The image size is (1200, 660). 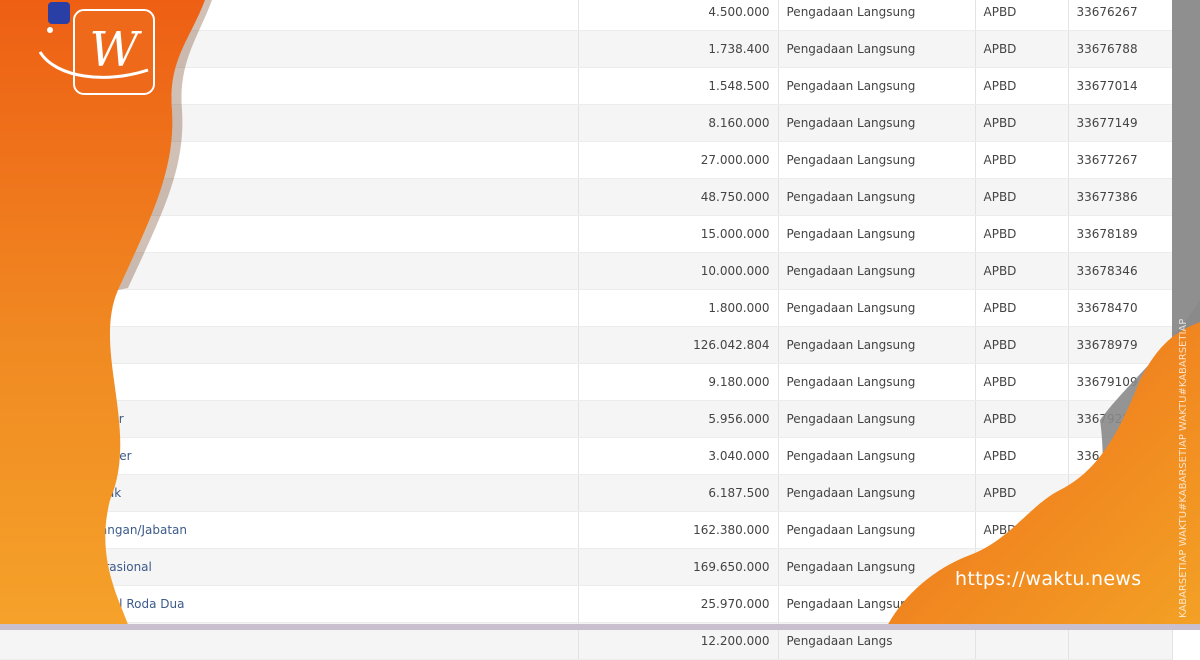 I want to click on logo-square-small, so click(x=59, y=13).